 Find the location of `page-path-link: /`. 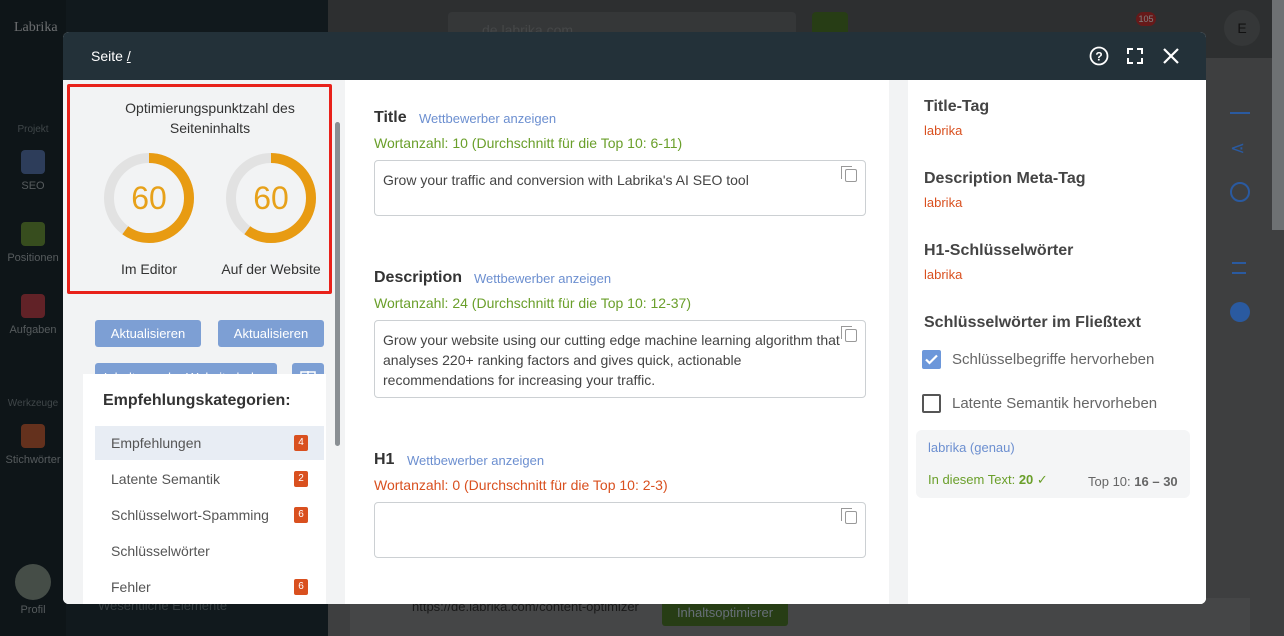

page-path-link: / is located at coordinates (129, 56).